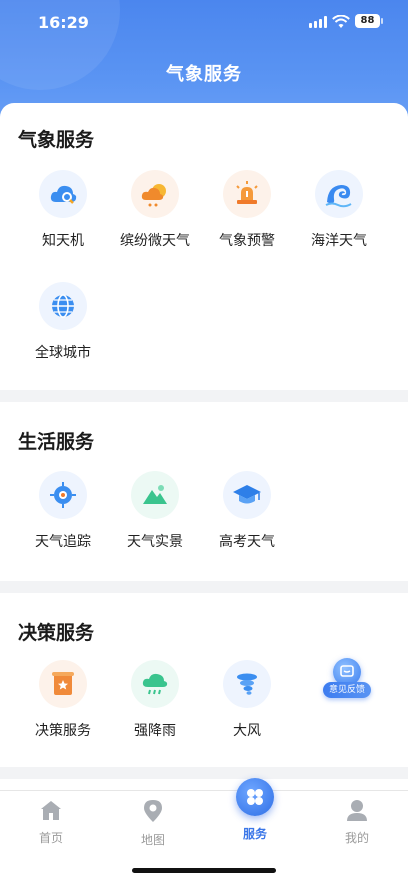 This screenshot has width=408, height=883. What do you see at coordinates (51, 822) in the screenshot?
I see `tab-home: 首页` at bounding box center [51, 822].